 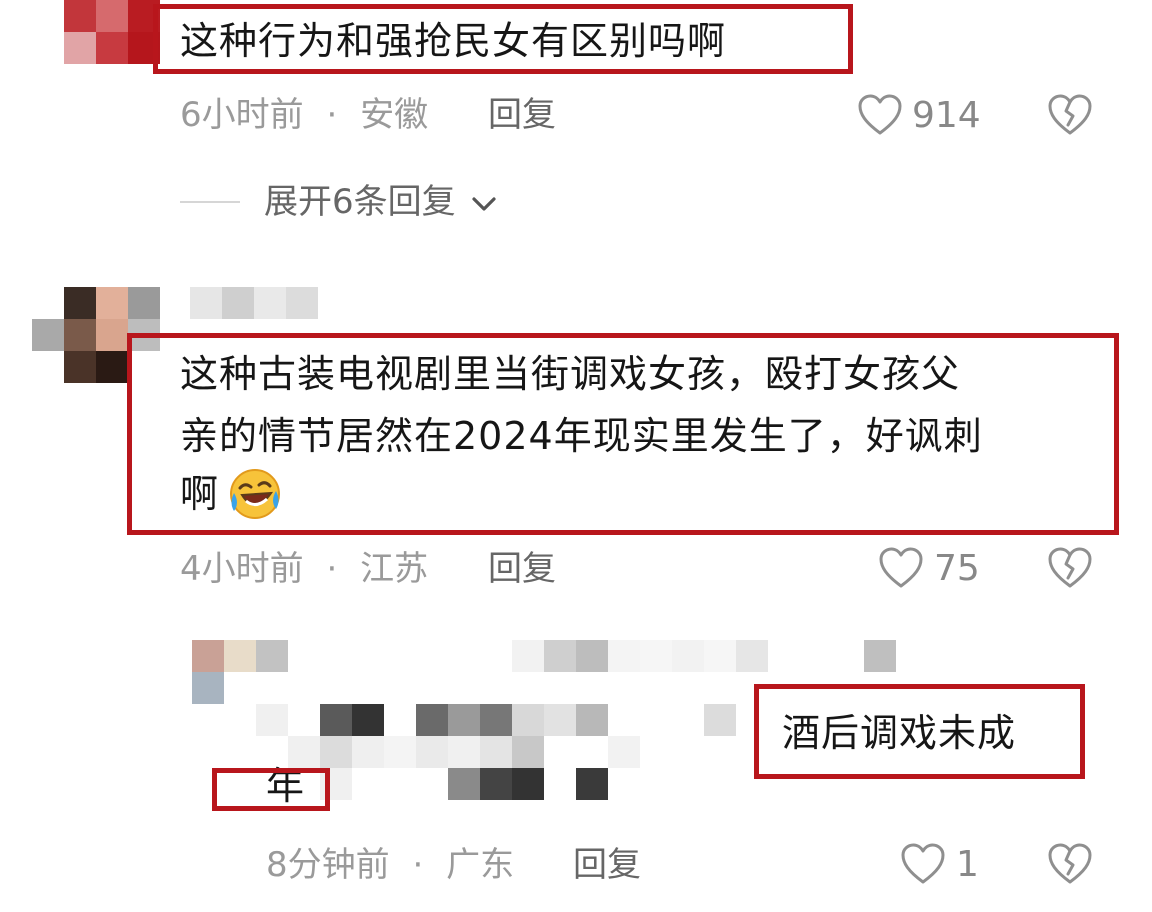 I want to click on comment-meta: 8分钟前 · 广东, so click(x=390, y=865).